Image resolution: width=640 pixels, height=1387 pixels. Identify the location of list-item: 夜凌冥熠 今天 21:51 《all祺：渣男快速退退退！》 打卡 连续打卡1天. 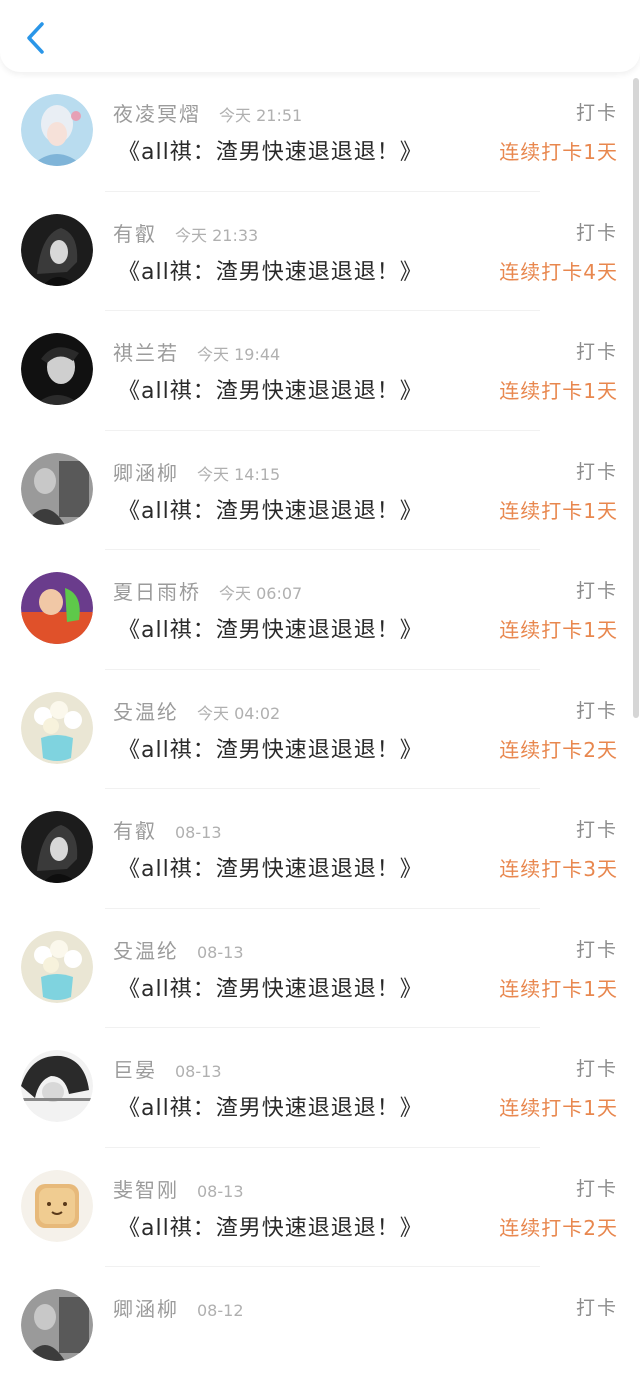
(320, 132).